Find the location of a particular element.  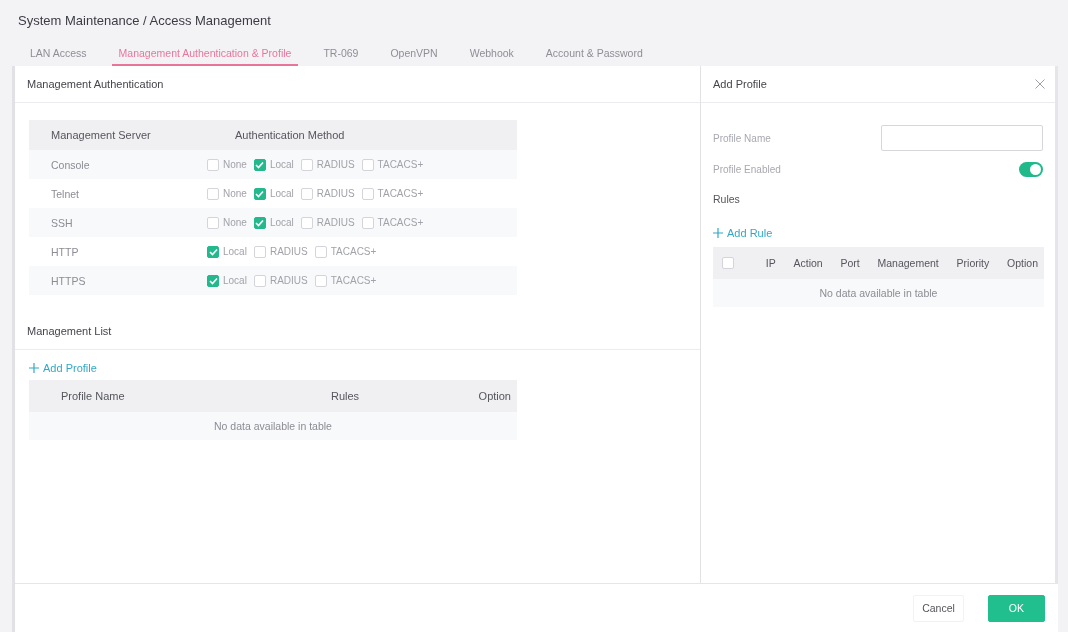

field-label: Profile Name is located at coordinates (742, 138).